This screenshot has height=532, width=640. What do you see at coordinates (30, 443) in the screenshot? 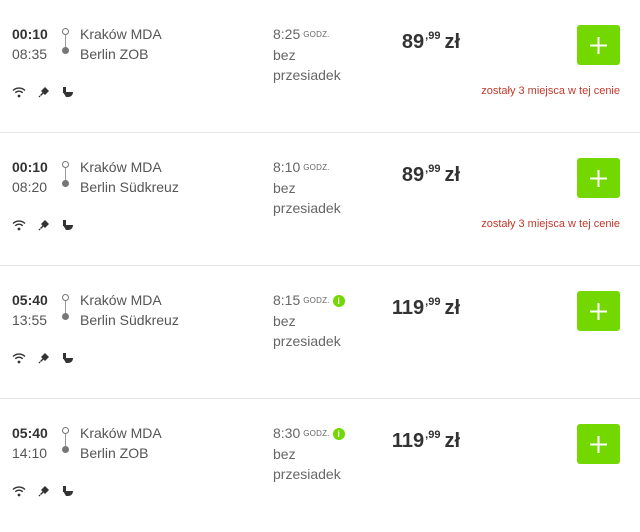
I see `times: 05:40 14:10` at bounding box center [30, 443].